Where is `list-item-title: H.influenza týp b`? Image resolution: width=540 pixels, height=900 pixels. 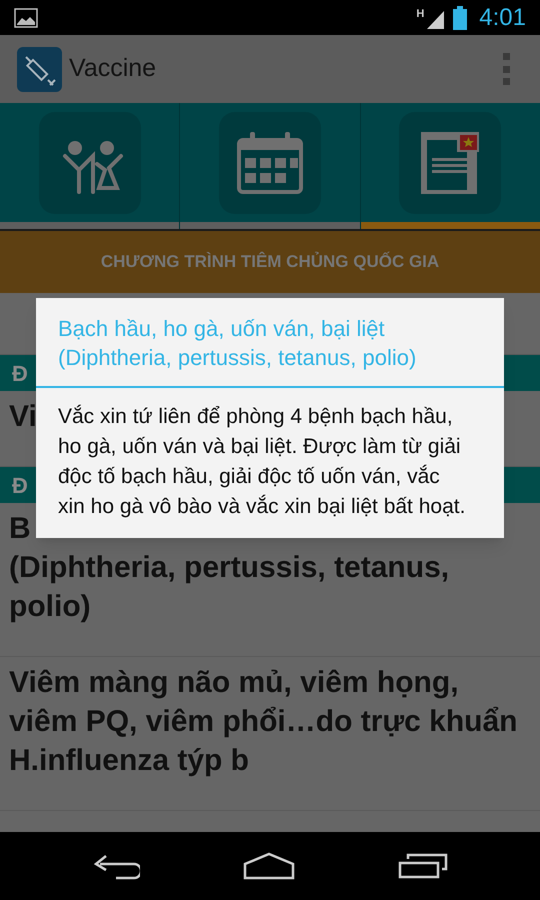 list-item-title: H.influenza týp b is located at coordinates (129, 761).